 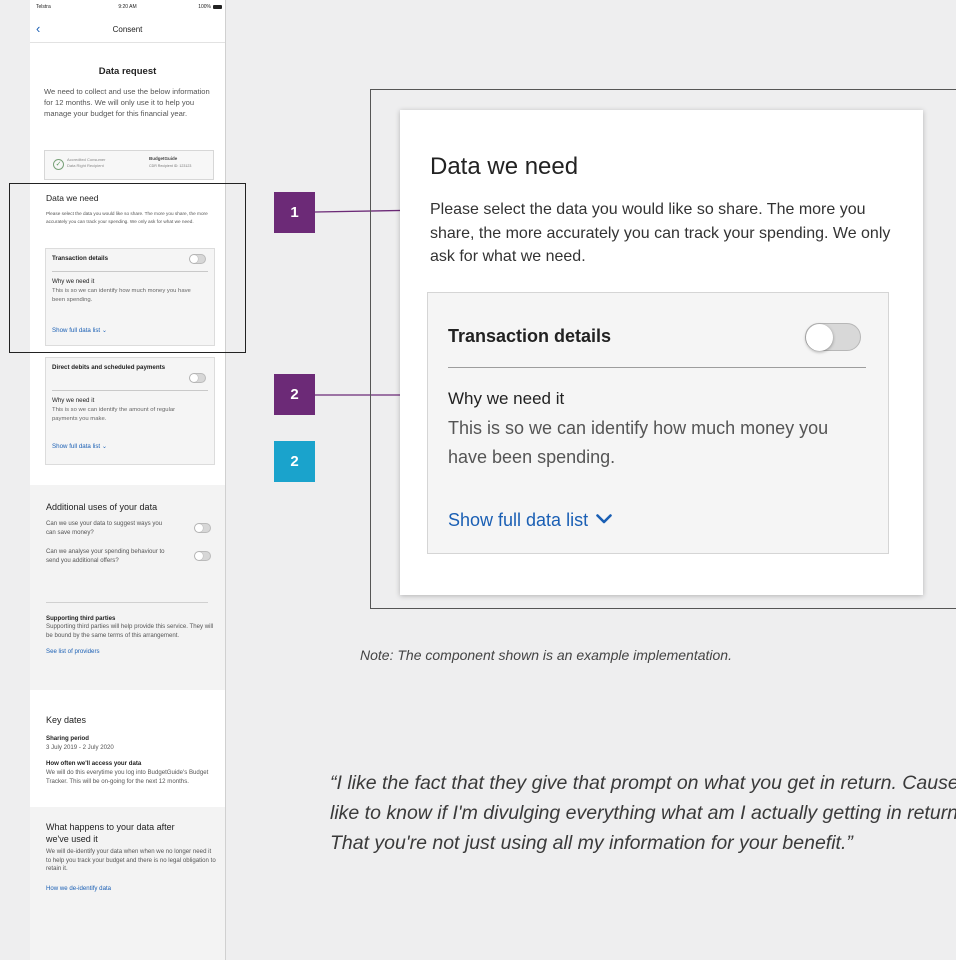 What do you see at coordinates (530, 336) in the screenshot?
I see `transaction-details-heading: Transaction details` at bounding box center [530, 336].